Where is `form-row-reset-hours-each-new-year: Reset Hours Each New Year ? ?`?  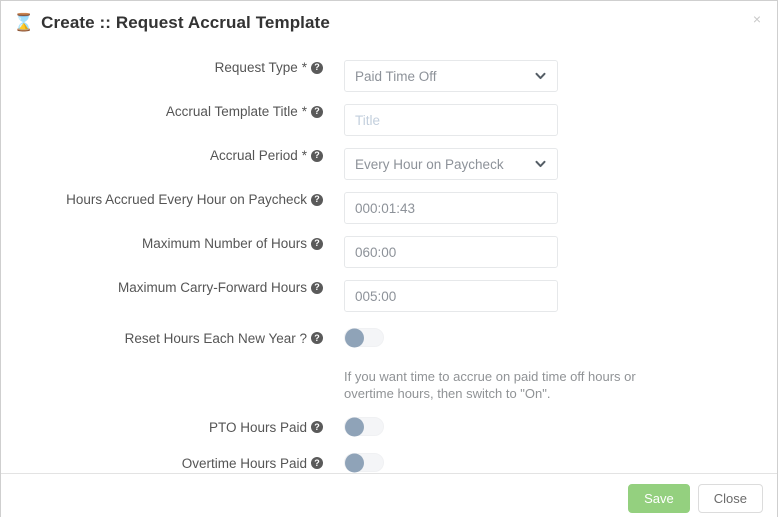 form-row-reset-hours-each-new-year: Reset Hours Each New Year ? ? is located at coordinates (389, 338).